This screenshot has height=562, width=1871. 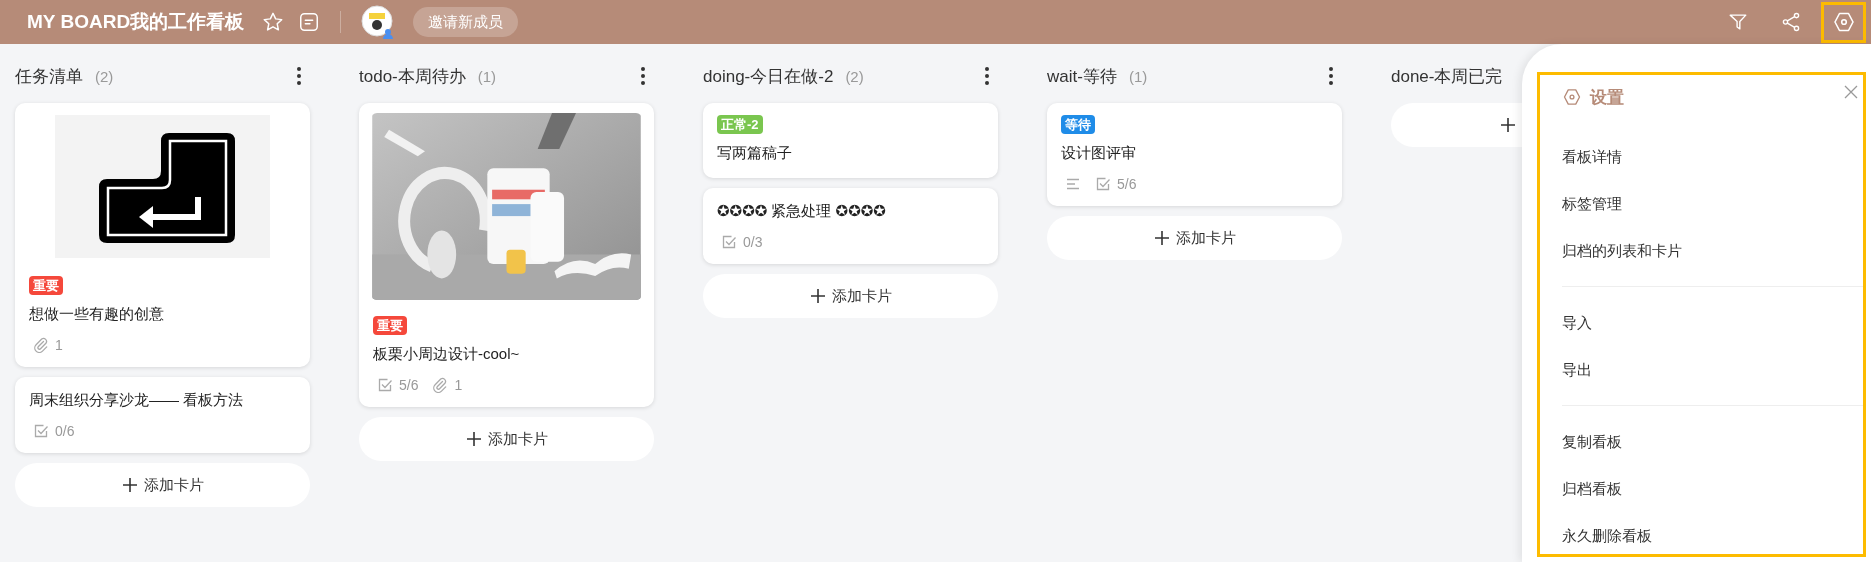 What do you see at coordinates (136, 22) in the screenshot?
I see `board-title: MY BOARD我的工作看板` at bounding box center [136, 22].